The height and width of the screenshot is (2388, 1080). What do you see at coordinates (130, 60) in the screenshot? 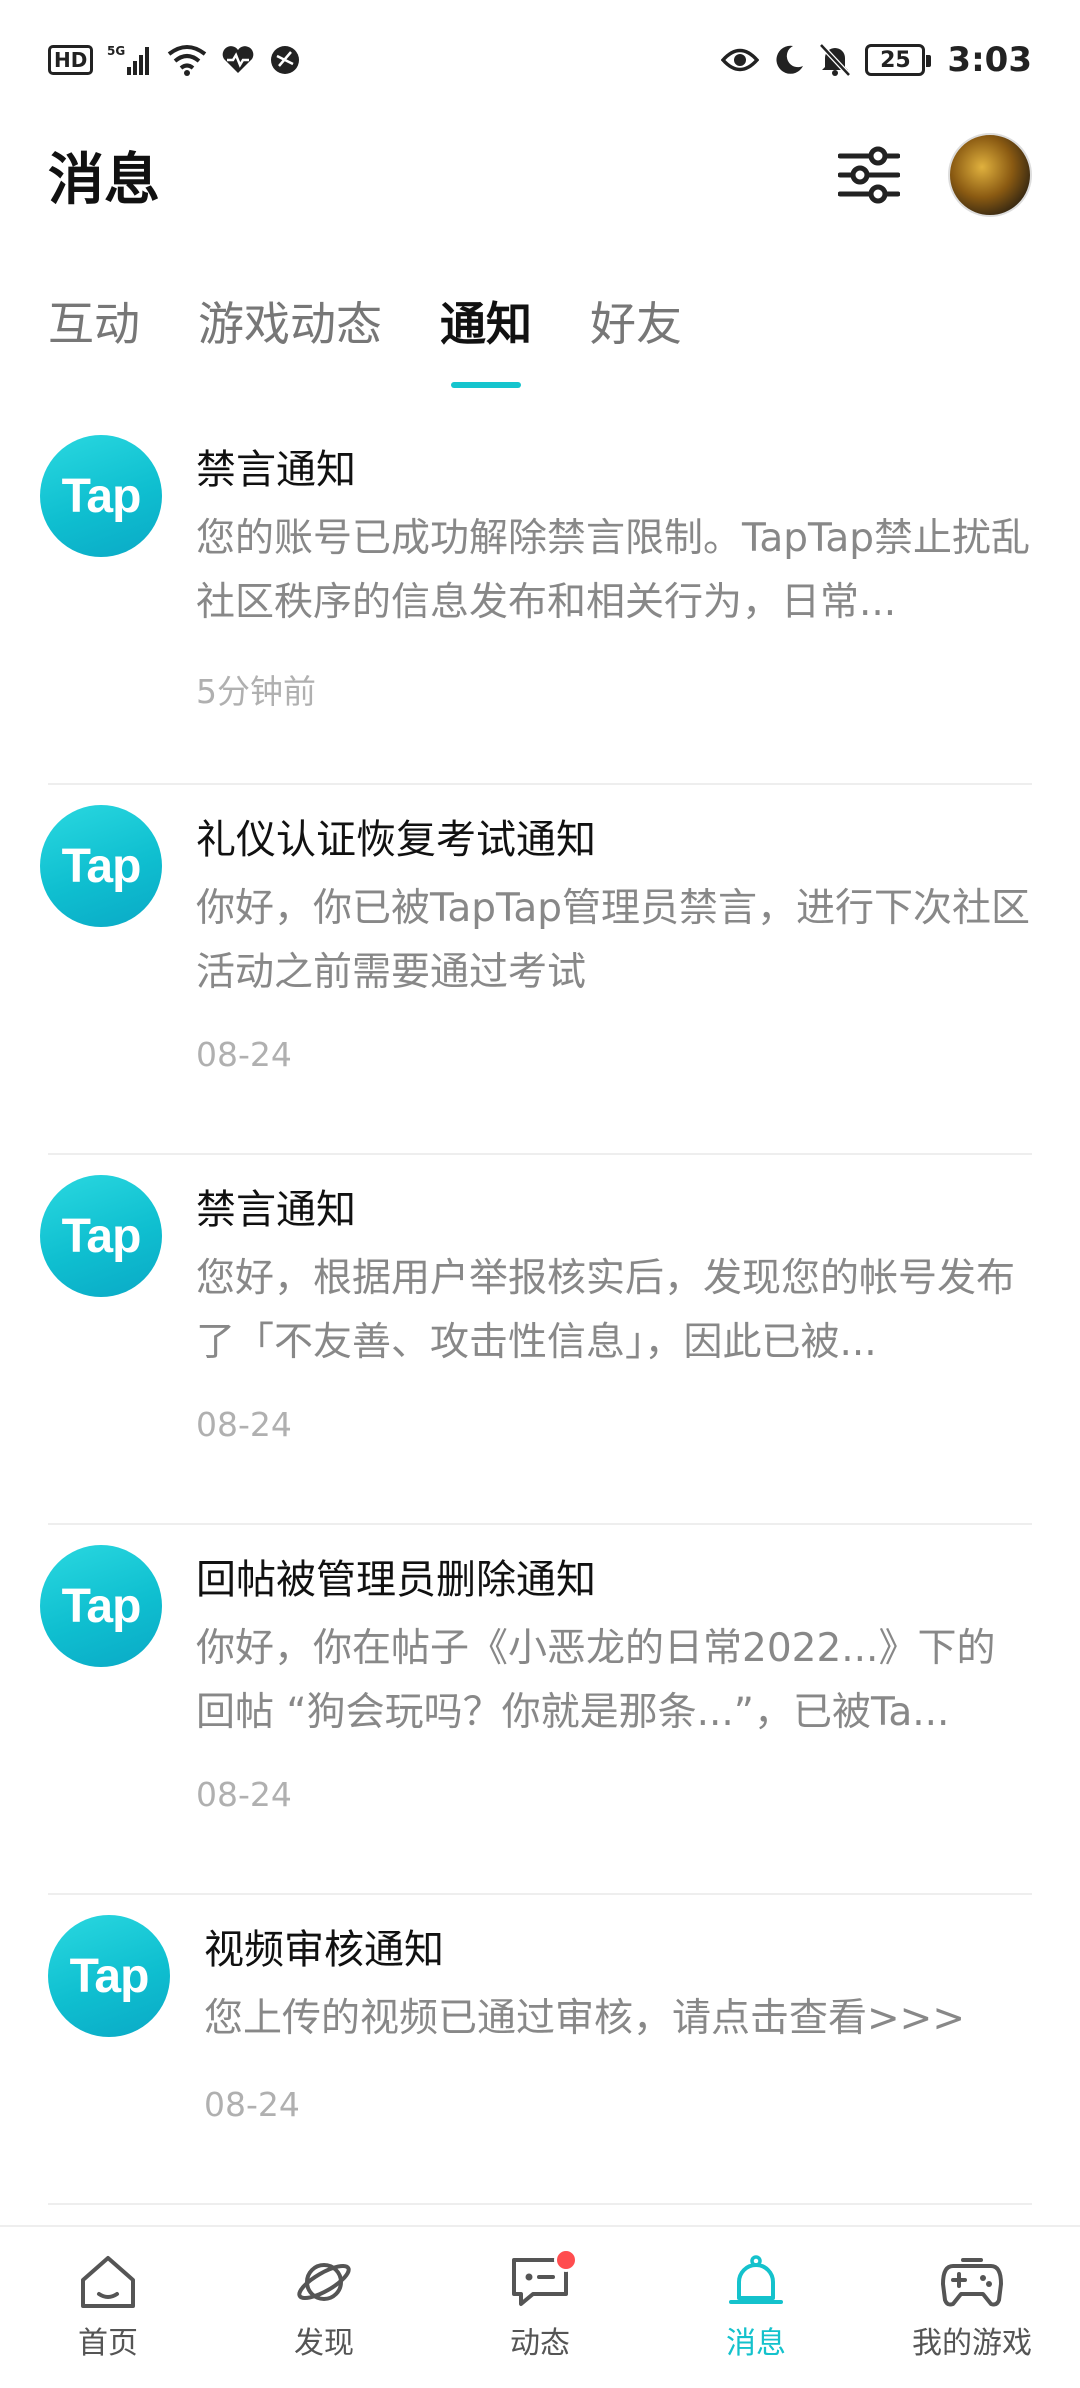
I see `cell-signal-icon: 5G` at bounding box center [130, 60].